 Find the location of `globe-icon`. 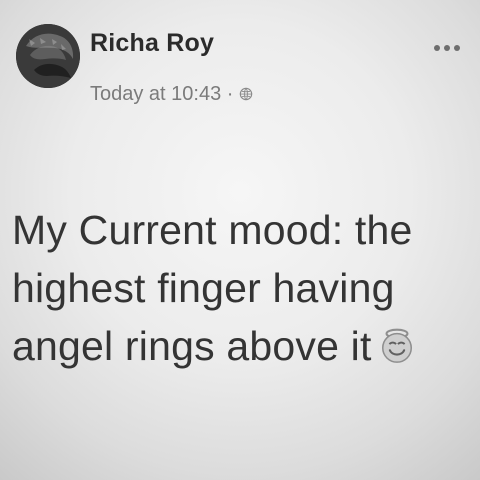

globe-icon is located at coordinates (246, 94).